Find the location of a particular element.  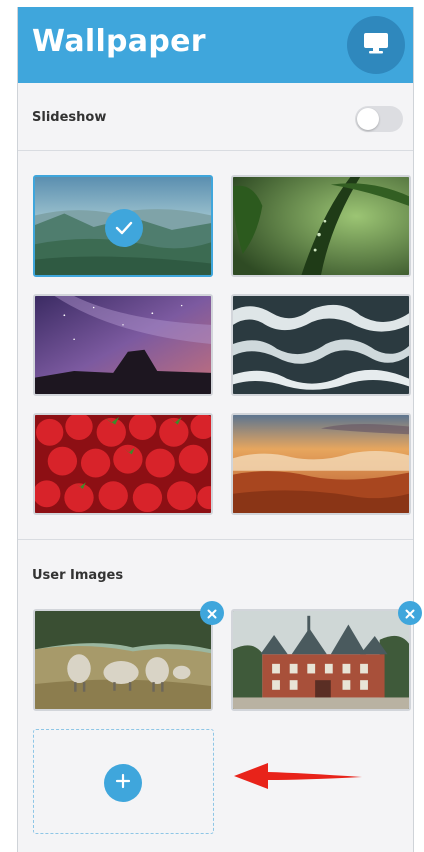

section-divider is located at coordinates (215, 539).